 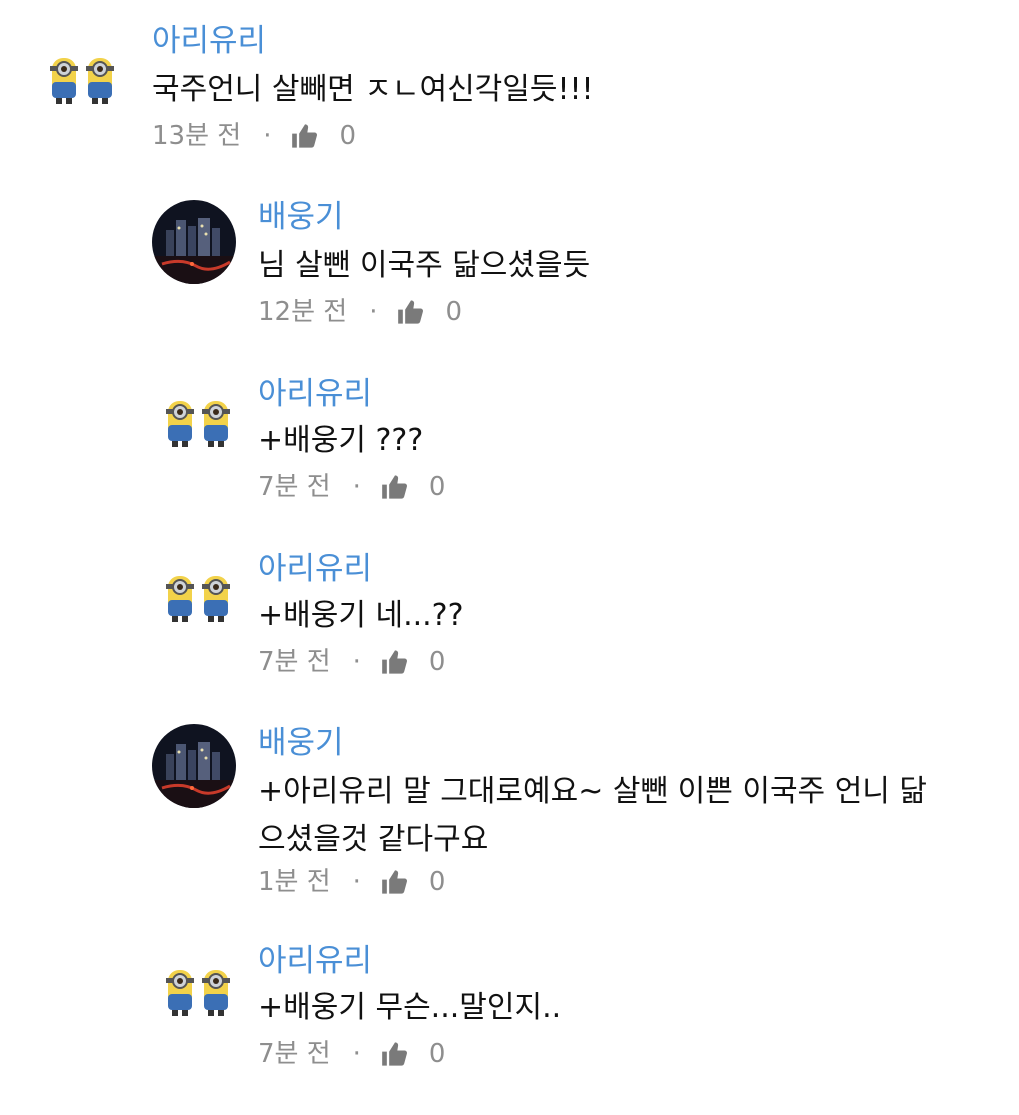 I want to click on reply-comment: 아리유리 +배웅기 네...?? 7분 전 · 0, so click(x=509, y=620).